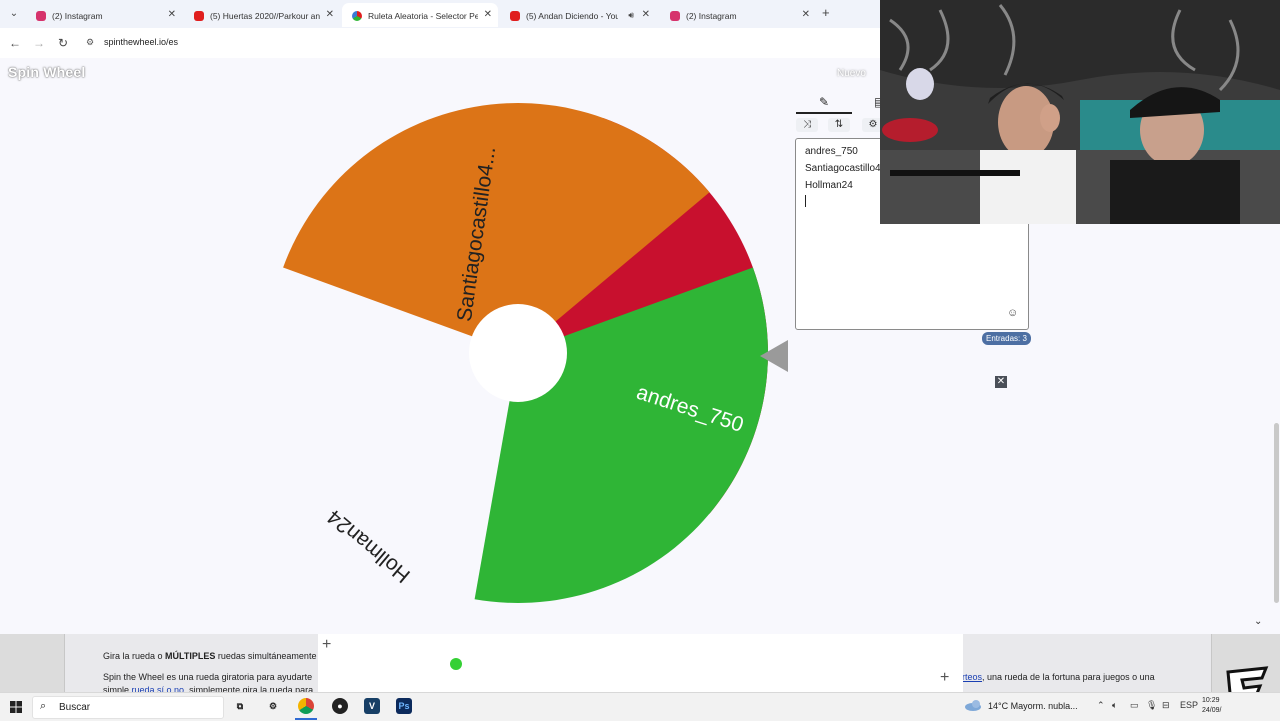 This screenshot has height=721, width=1280. I want to click on tab-youtube-huertas: (5) Huertas 2020//Parkour and ✕, so click(262, 15).